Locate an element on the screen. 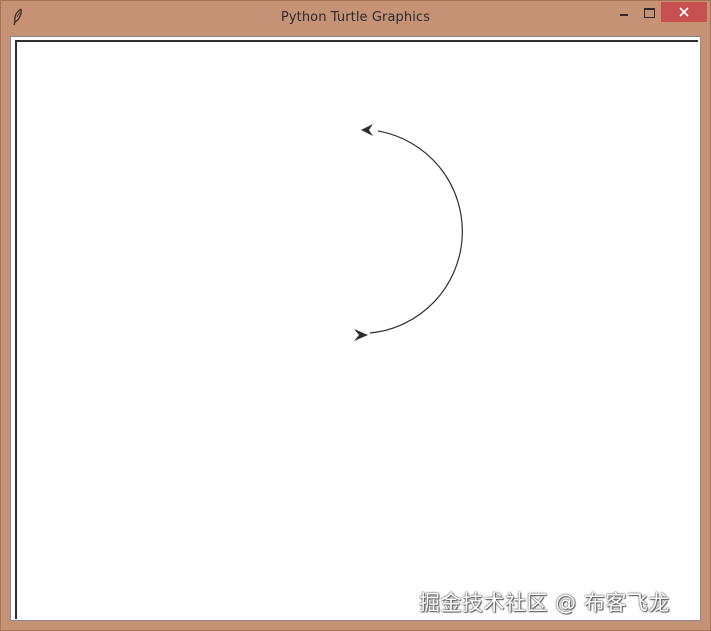 The image size is (711, 631). turtle-drawing is located at coordinates (408, 232).